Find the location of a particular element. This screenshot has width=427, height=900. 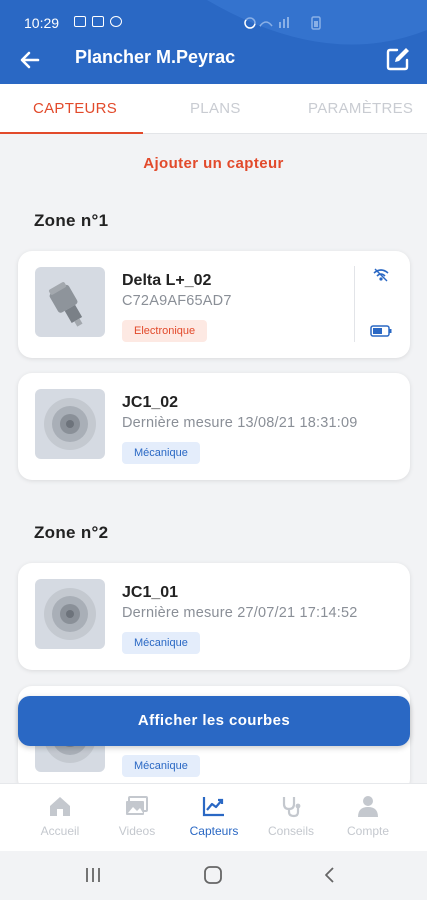

sensor-name: JC1_01 is located at coordinates (150, 592).